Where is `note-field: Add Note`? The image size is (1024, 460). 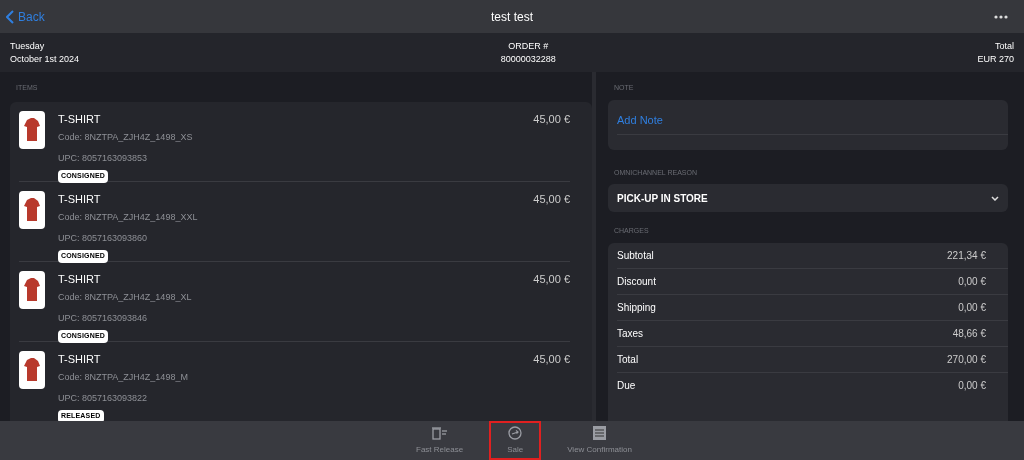 note-field: Add Note is located at coordinates (808, 124).